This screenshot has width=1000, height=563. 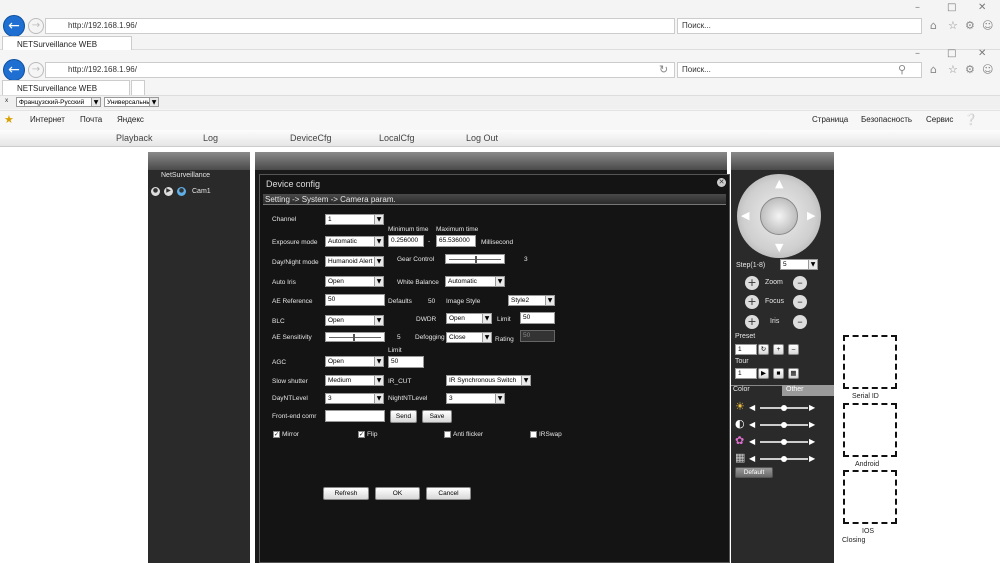 What do you see at coordinates (886, 119) in the screenshot?
I see `toolbar-security: Безопасность` at bounding box center [886, 119].